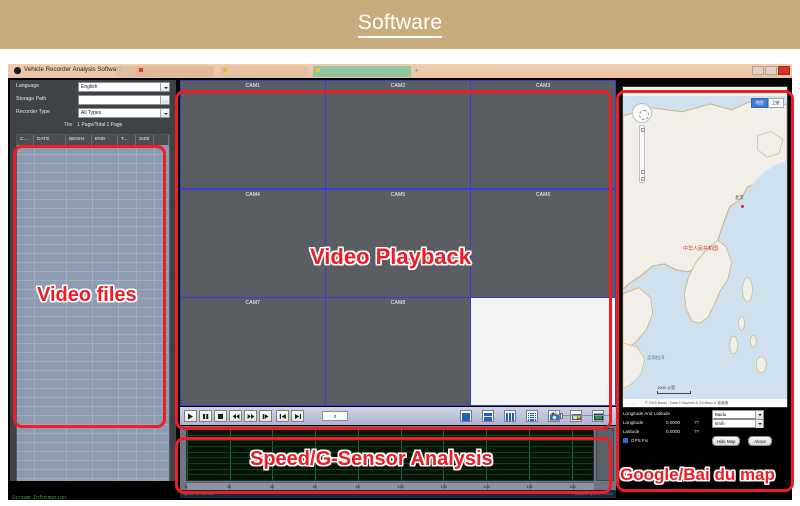  Describe the element at coordinates (720, 423) in the screenshot. I see `speed-unit-value: km/h` at that location.